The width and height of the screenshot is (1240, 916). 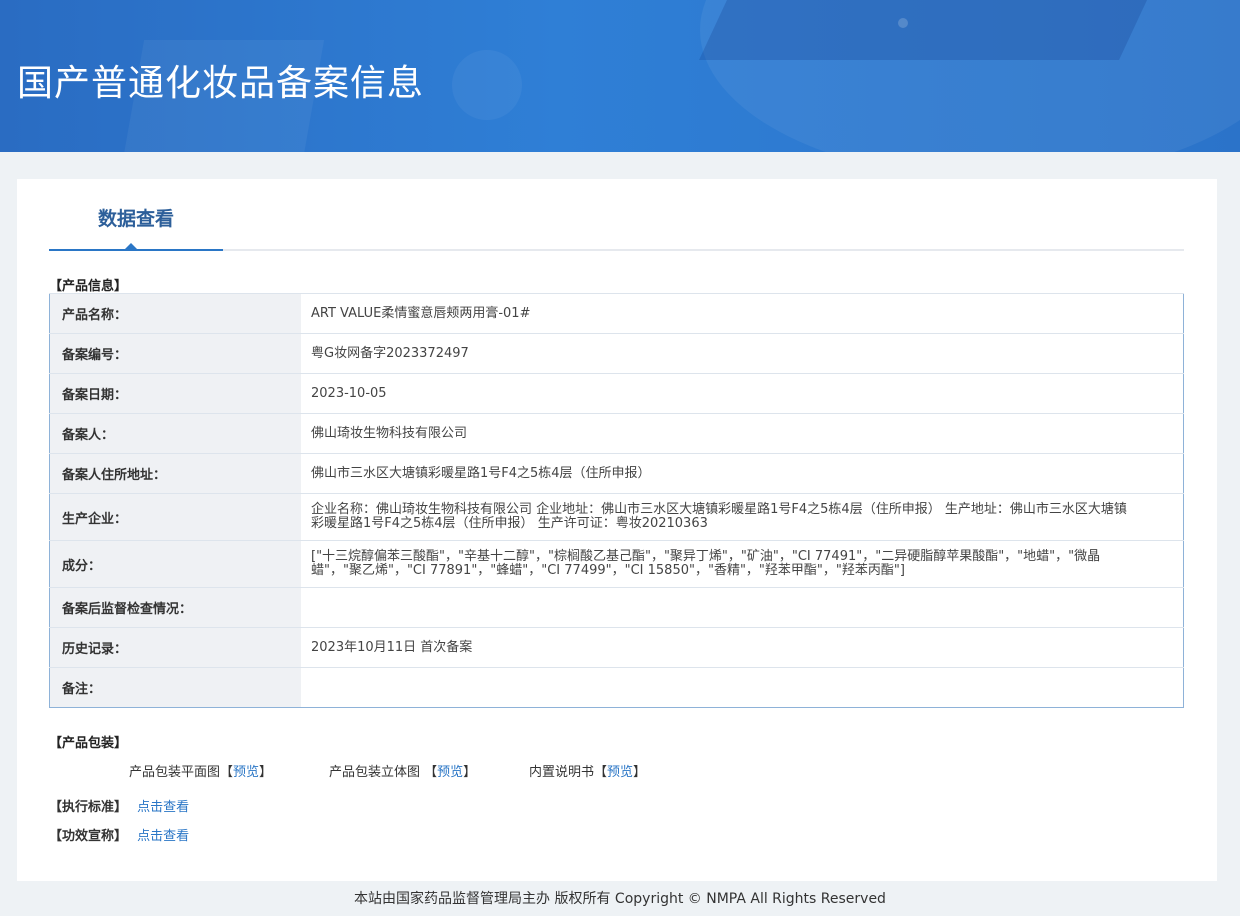 What do you see at coordinates (246, 772) in the screenshot?
I see `preview-flat-link: 预览` at bounding box center [246, 772].